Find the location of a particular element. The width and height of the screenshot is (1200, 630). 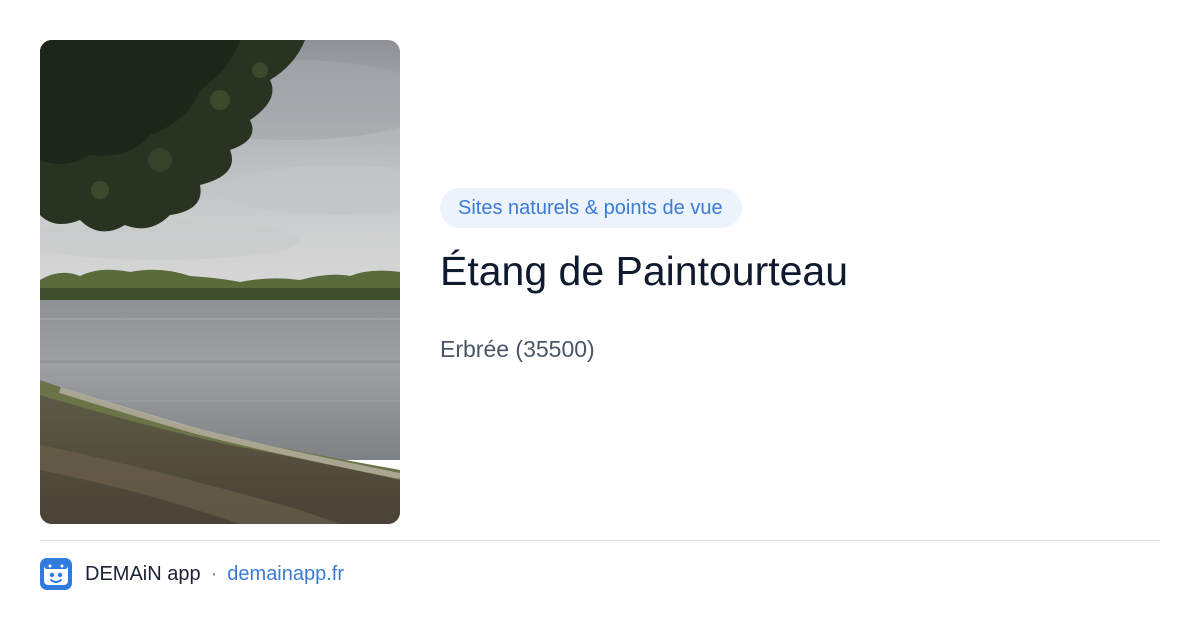

footer-divider is located at coordinates (600, 540).